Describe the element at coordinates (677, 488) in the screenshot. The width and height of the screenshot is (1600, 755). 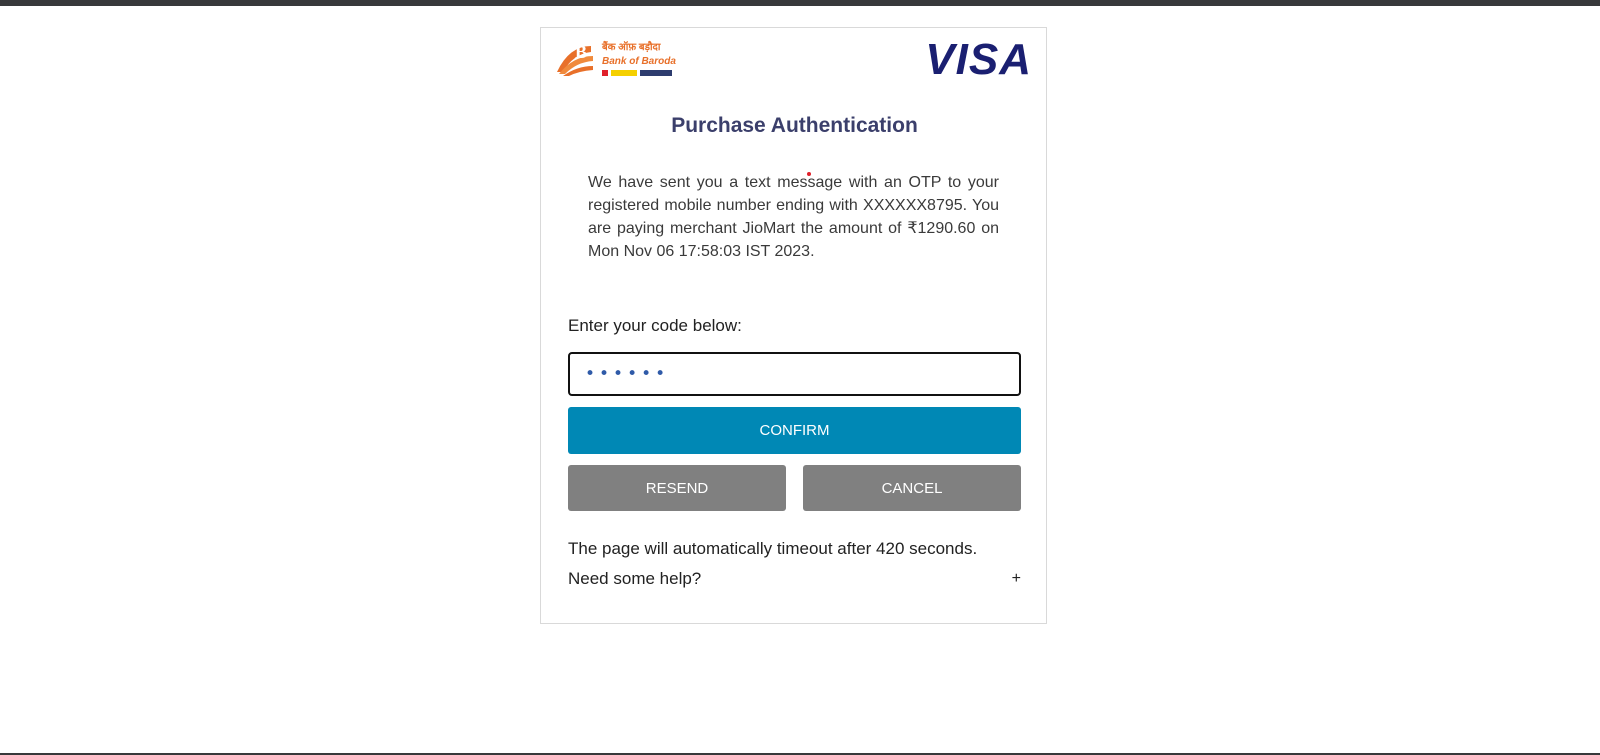
I see `resend-button: RESEND` at that location.